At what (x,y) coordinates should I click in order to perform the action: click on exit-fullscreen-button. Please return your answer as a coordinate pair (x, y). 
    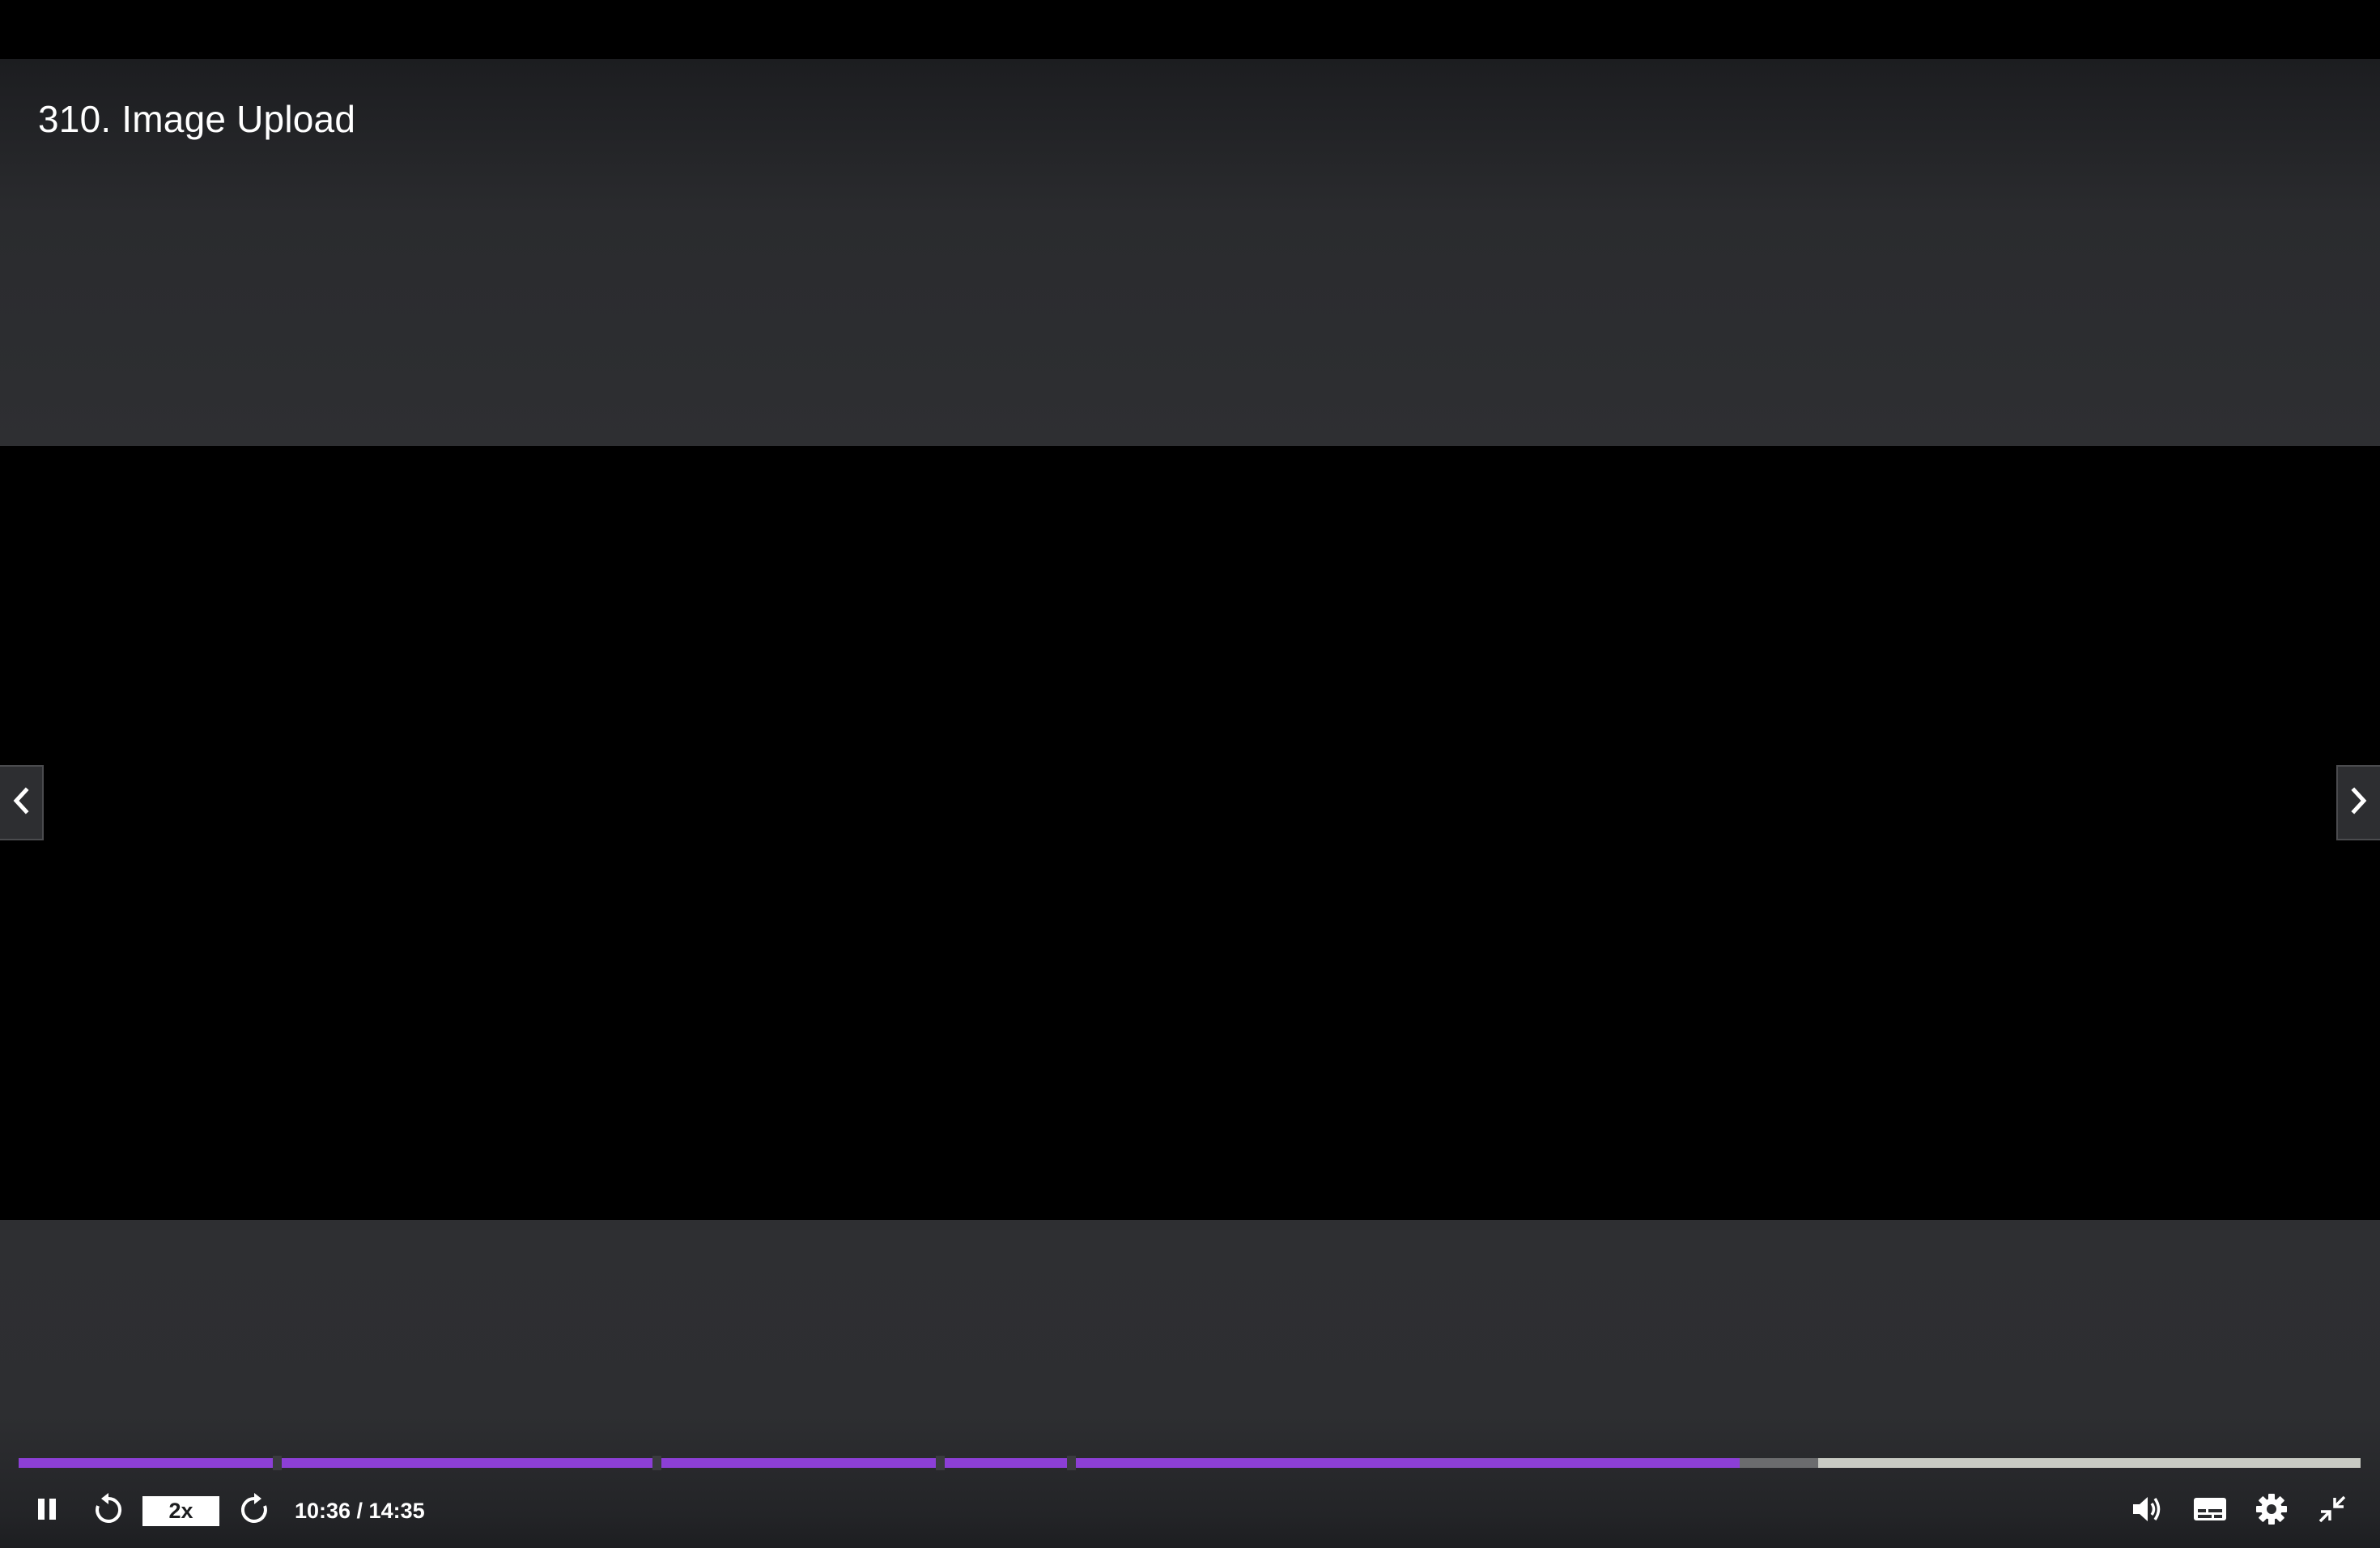
    Looking at the image, I should click on (2332, 1511).